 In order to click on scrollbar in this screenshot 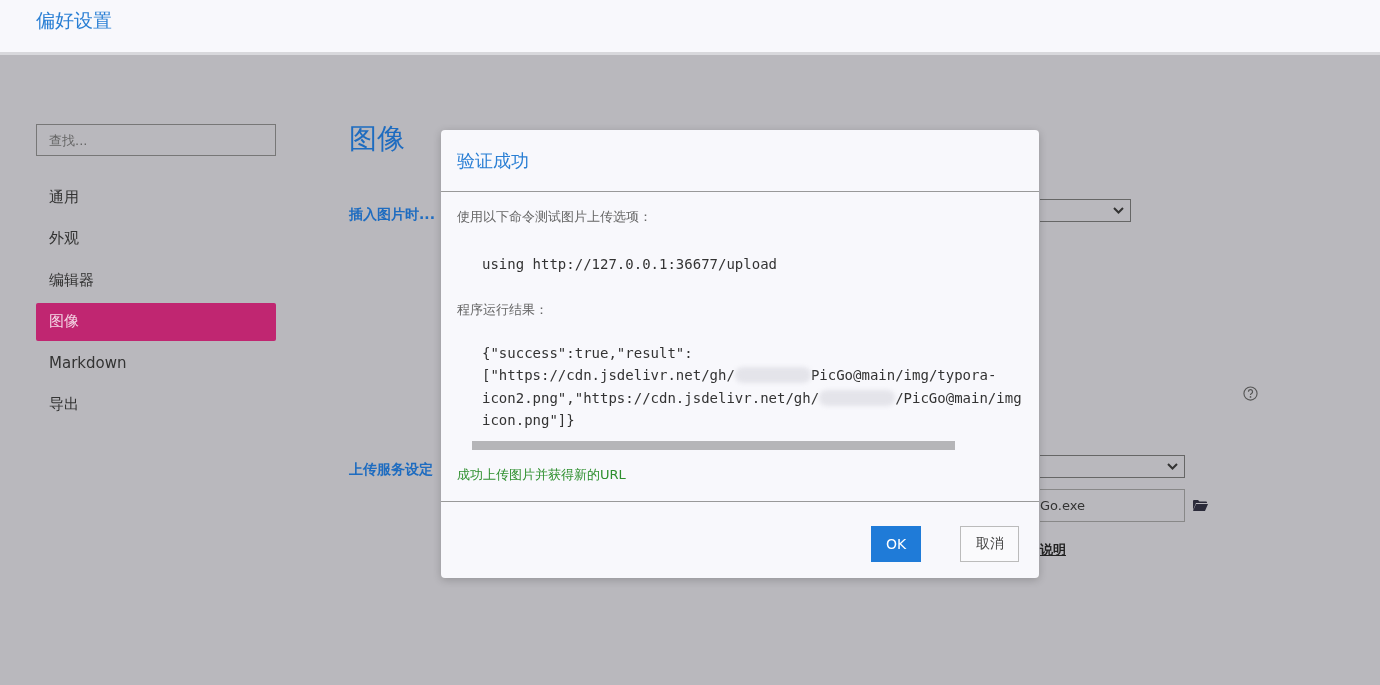, I will do `click(713, 445)`.